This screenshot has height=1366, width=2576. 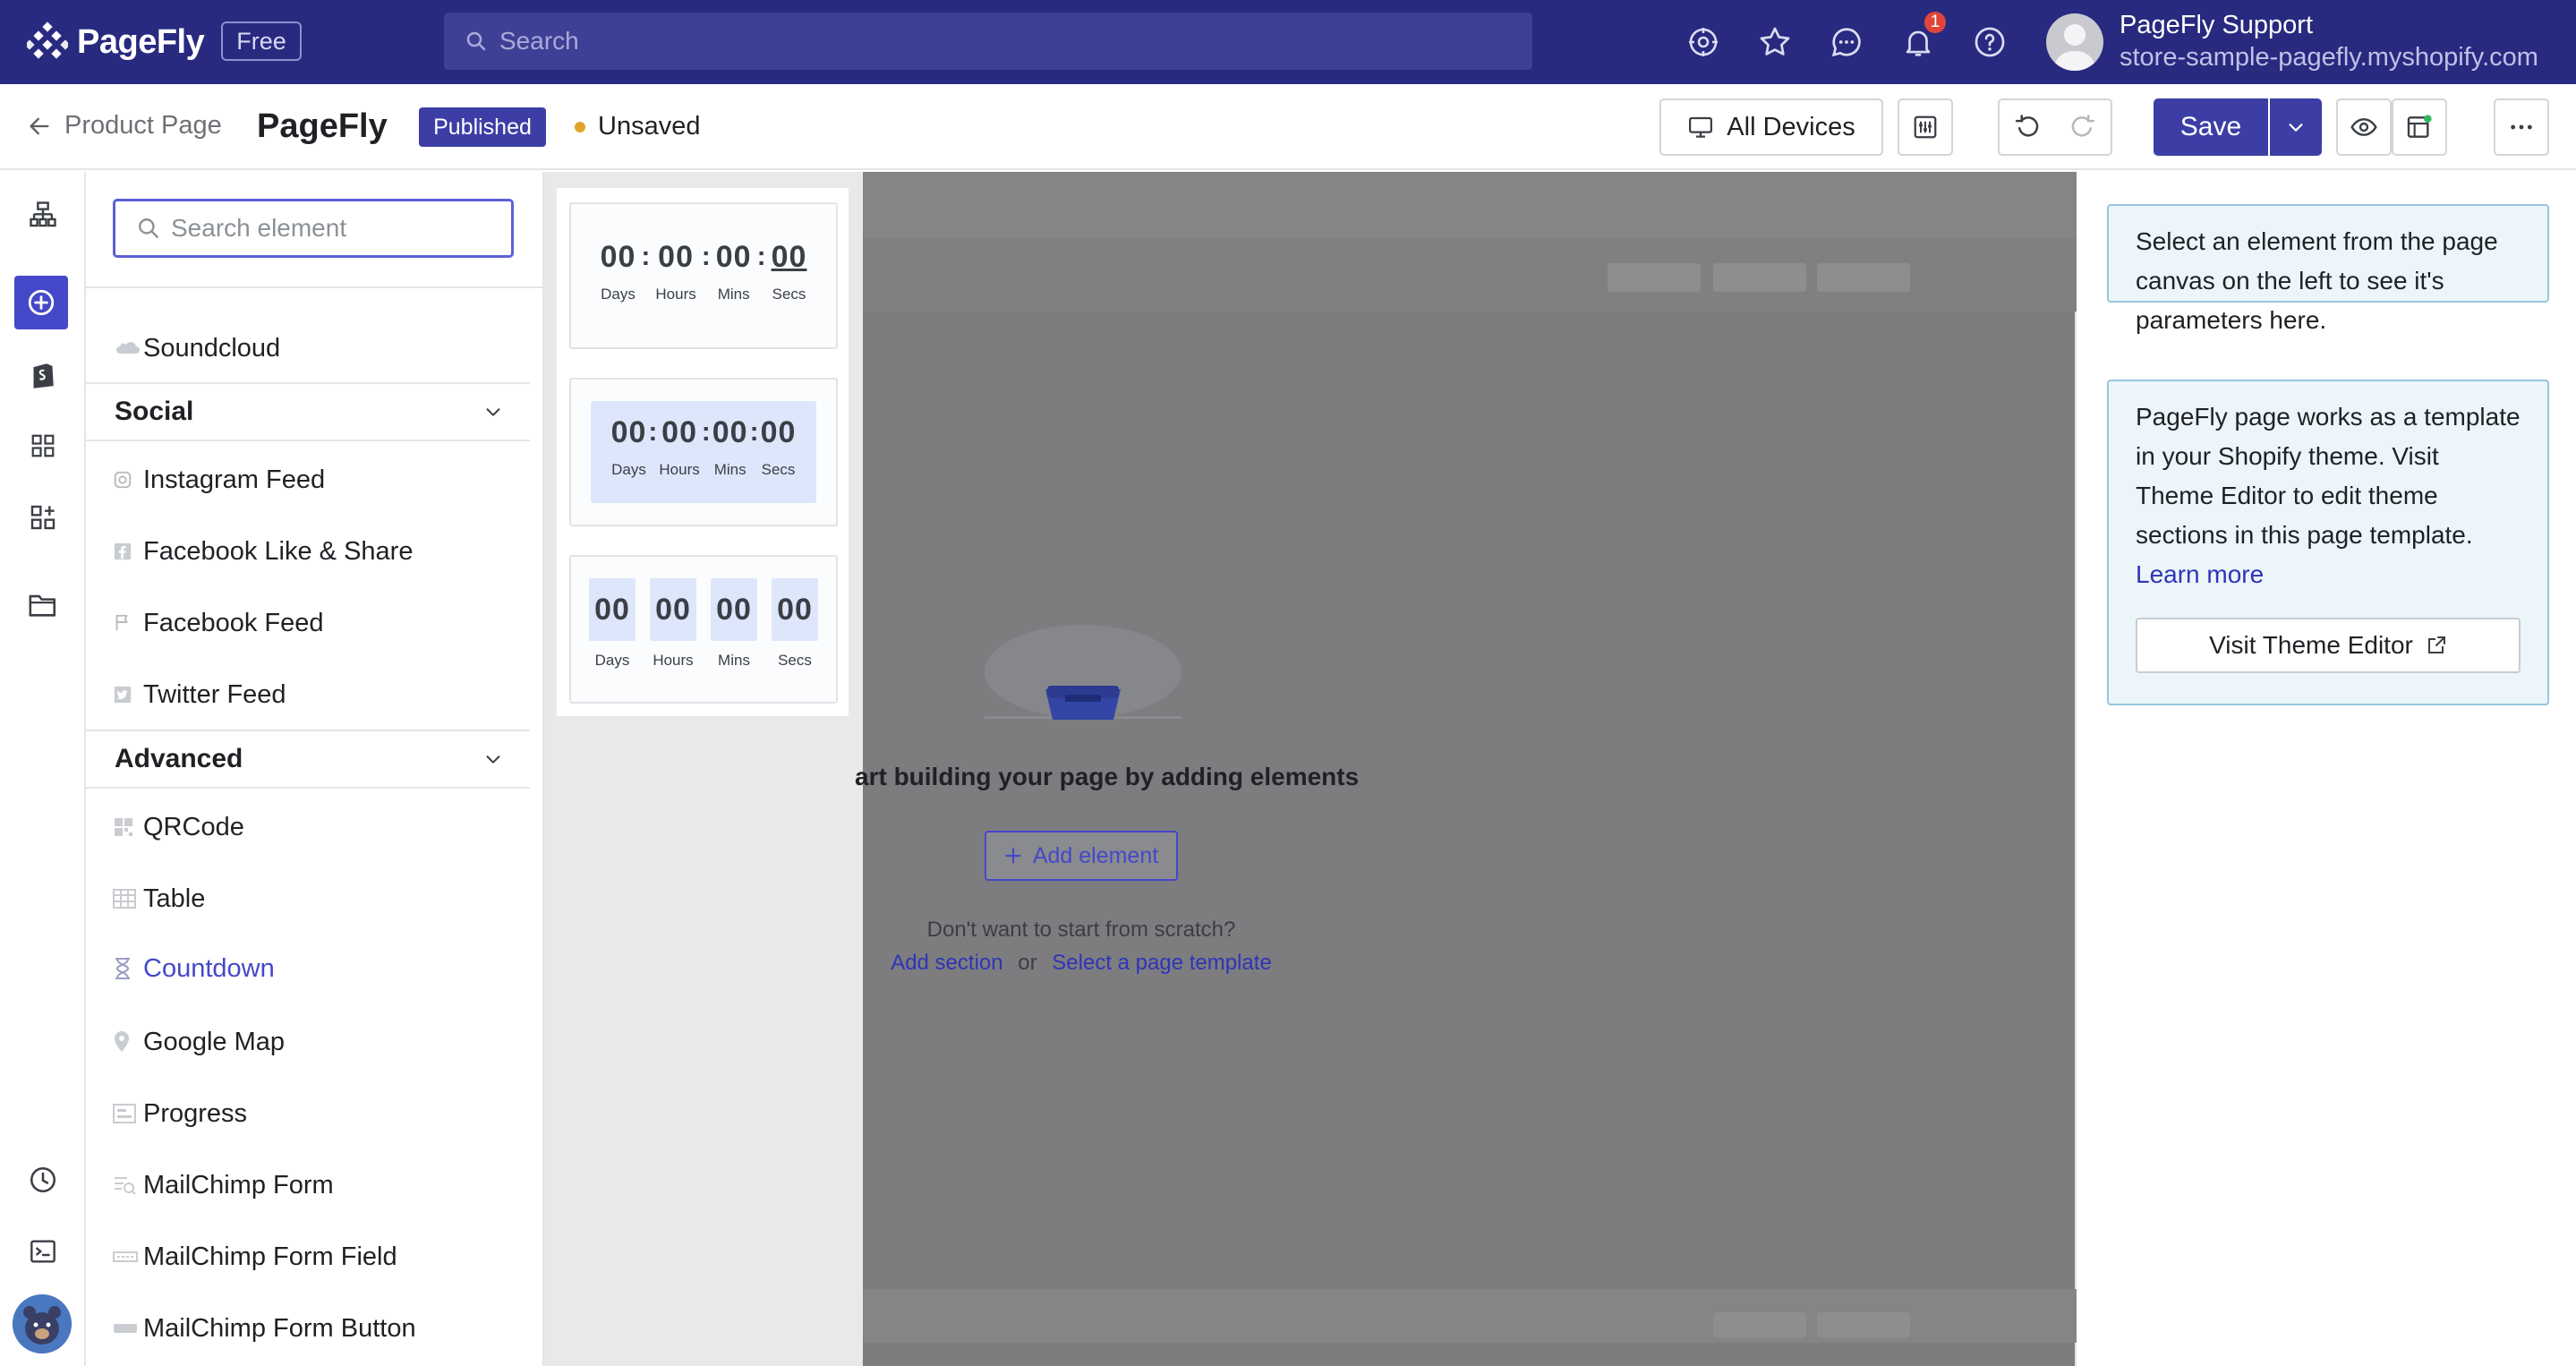 I want to click on hourglass-icon, so click(x=118, y=968).